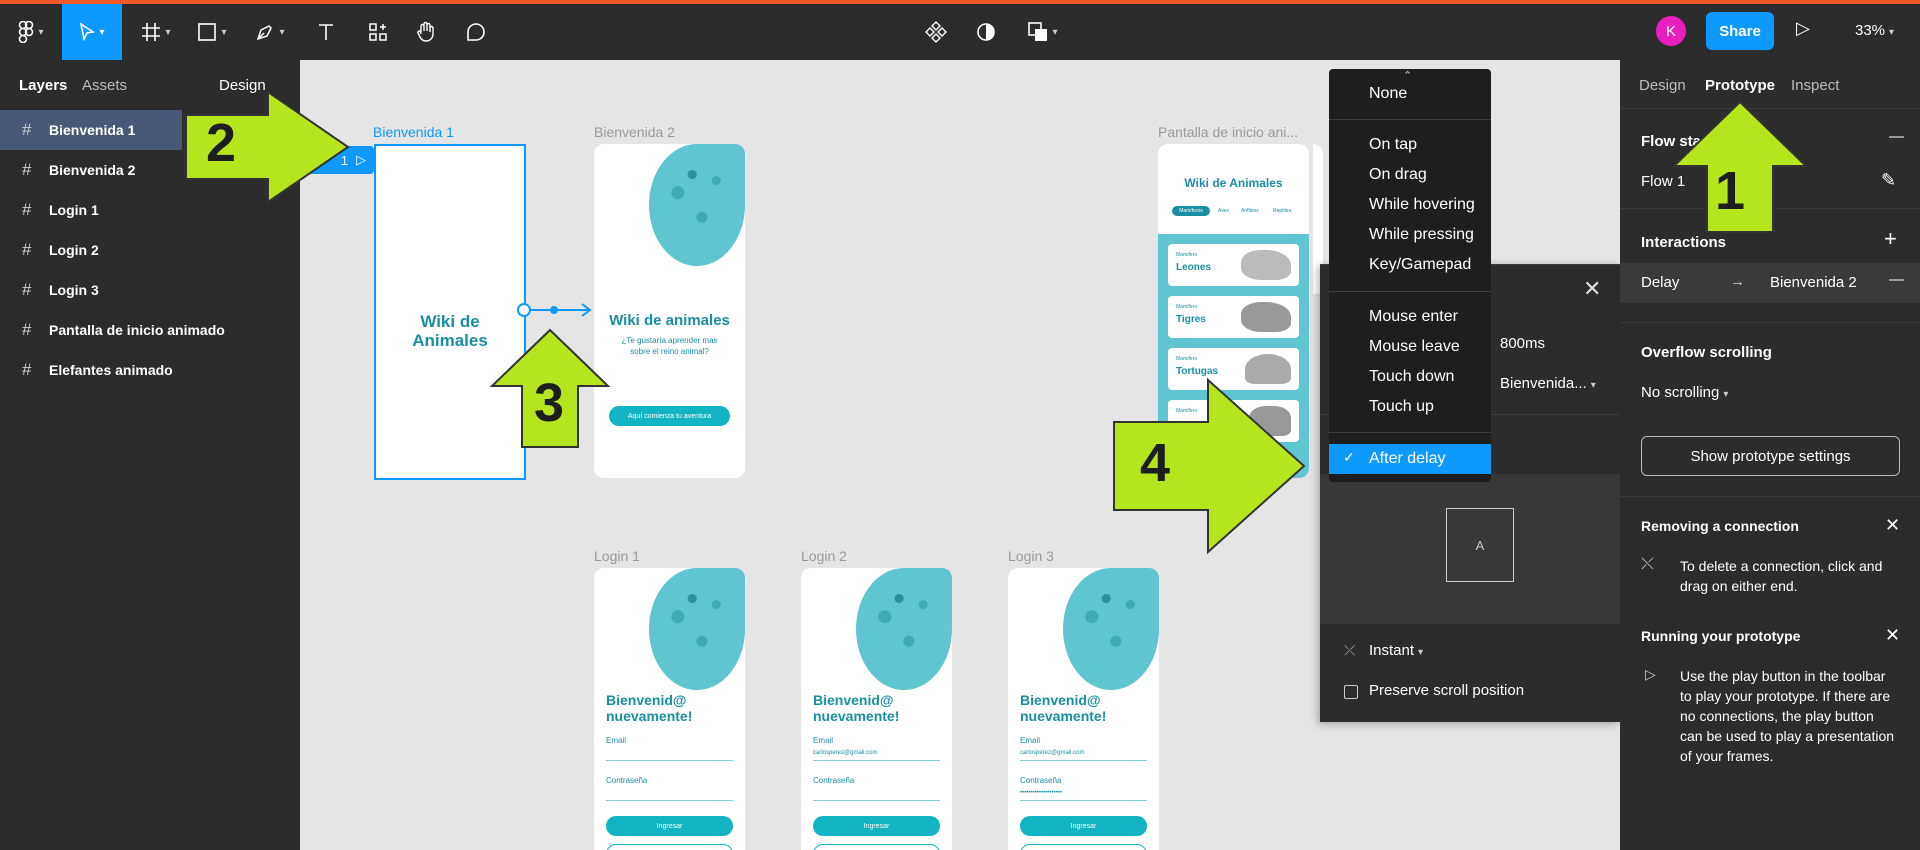 The height and width of the screenshot is (850, 1920). Describe the element at coordinates (1393, 145) in the screenshot. I see `trigger-option: On tap` at that location.